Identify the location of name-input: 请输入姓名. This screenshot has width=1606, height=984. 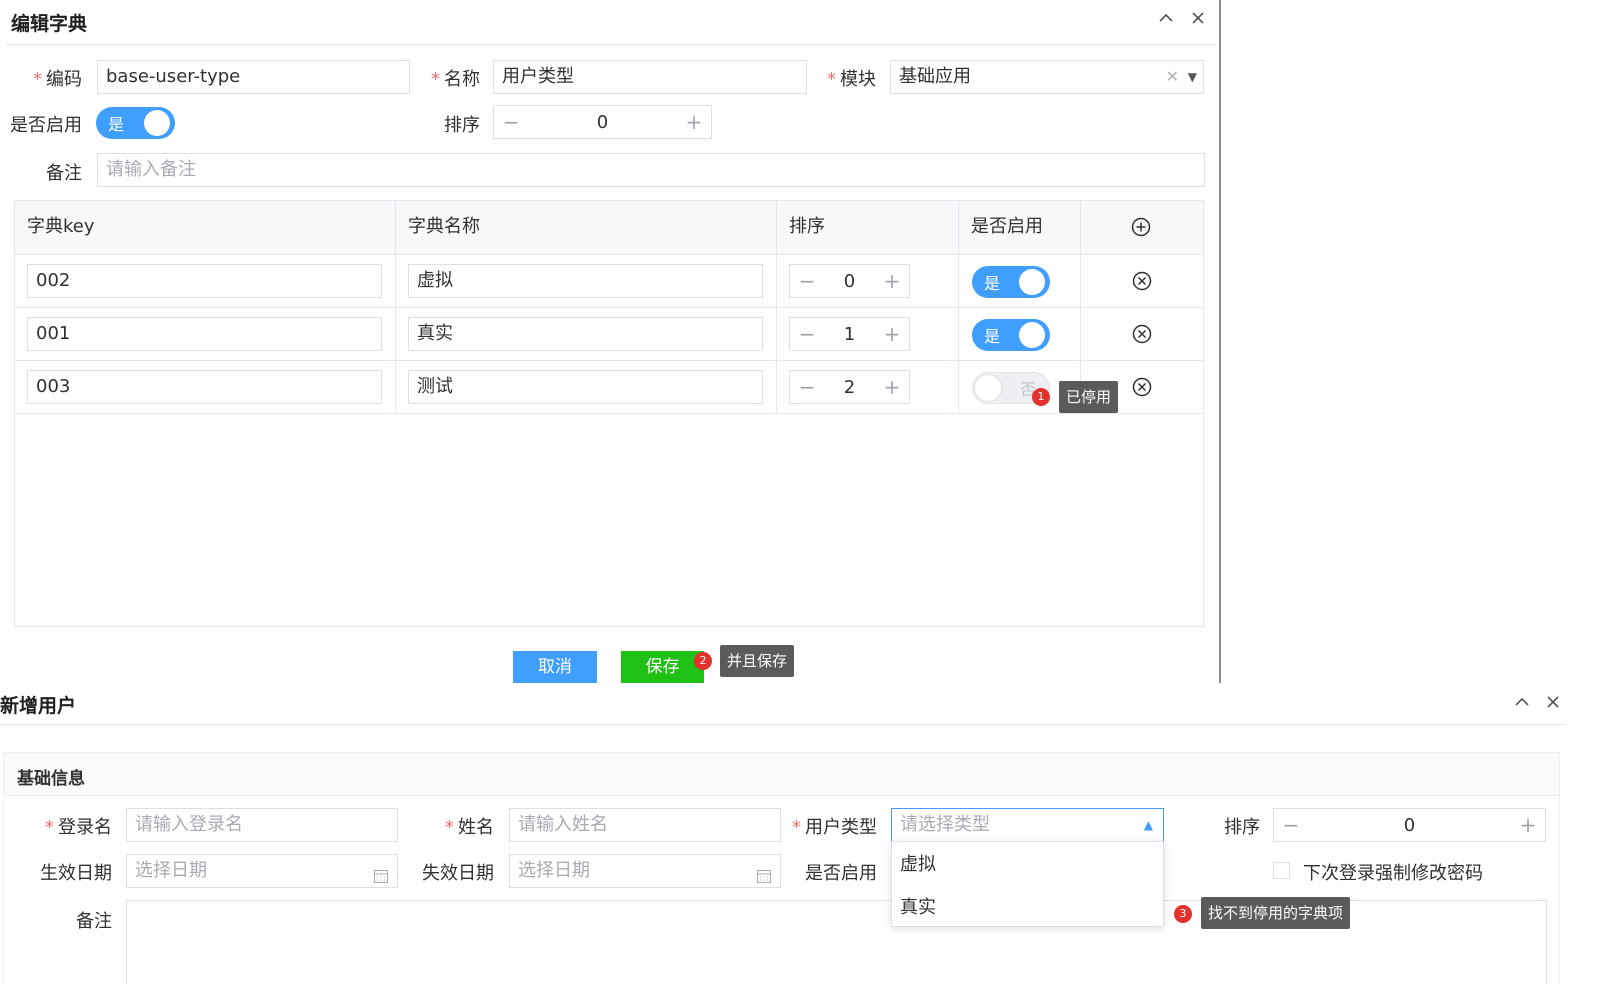
(645, 825).